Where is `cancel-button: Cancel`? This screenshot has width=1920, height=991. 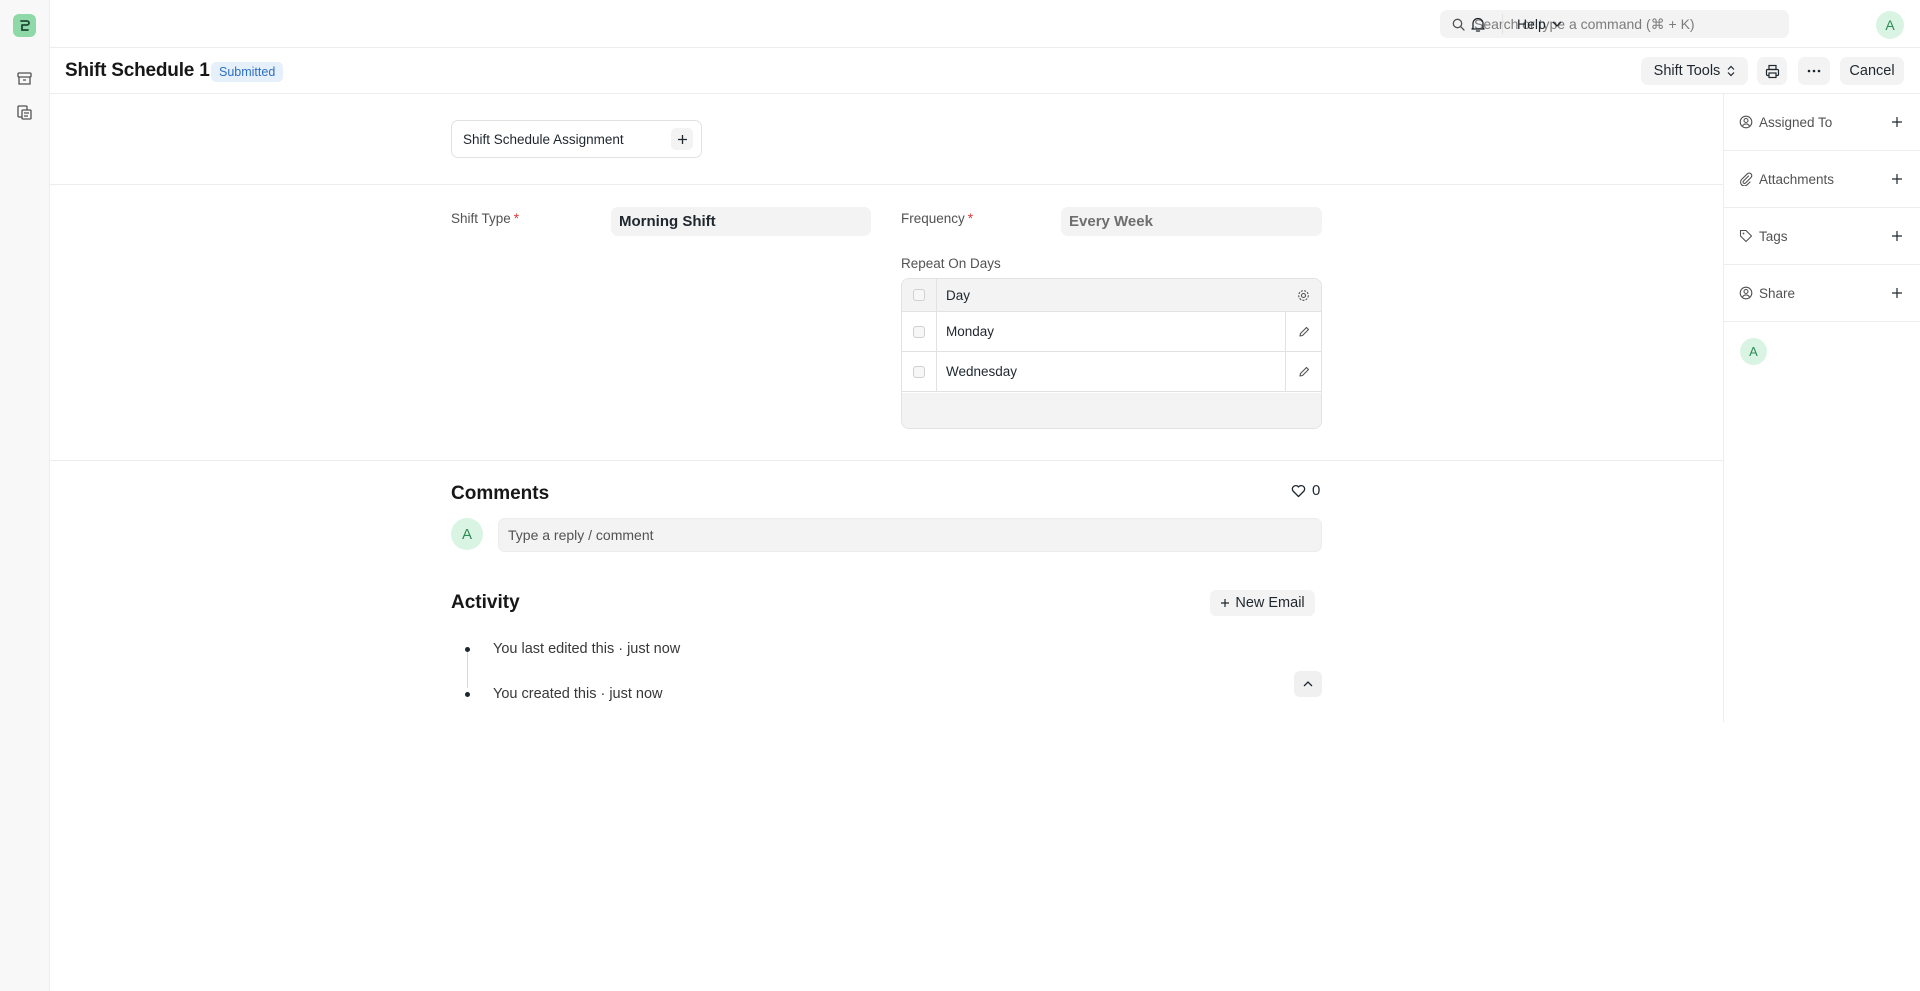 cancel-button: Cancel is located at coordinates (1872, 71).